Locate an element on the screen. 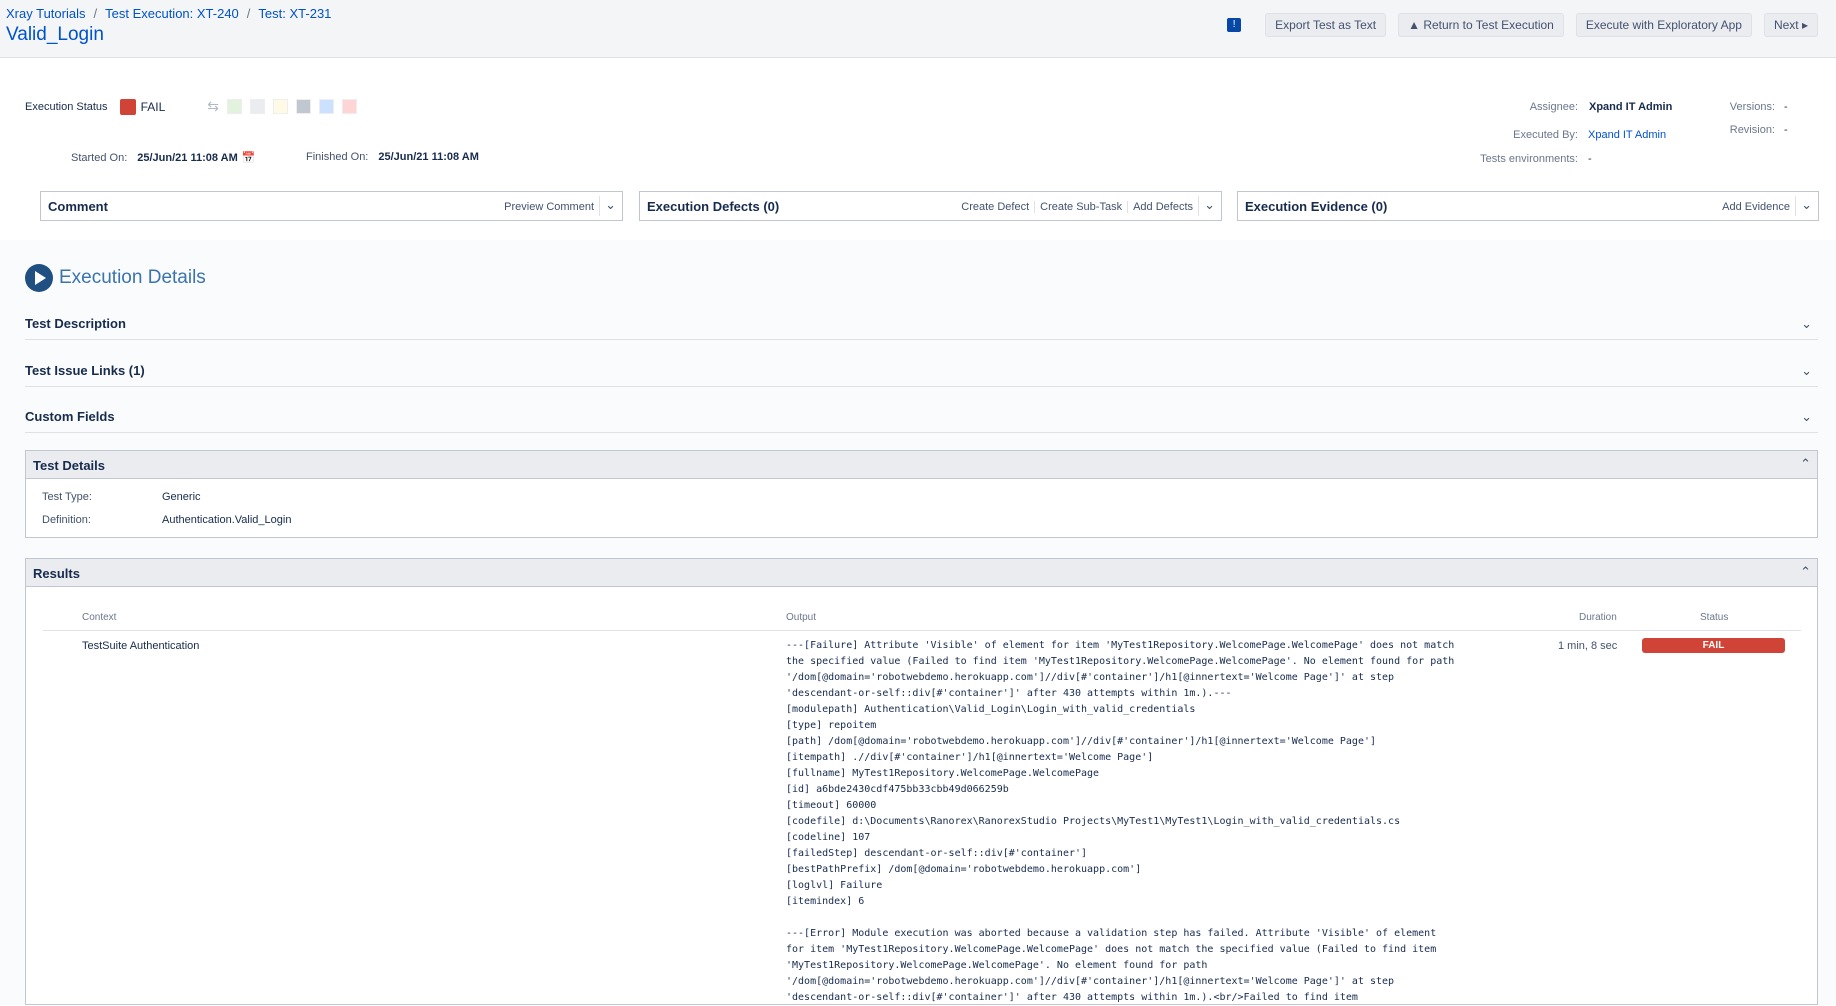 This screenshot has width=1836, height=1006. execute-exploratory-button: Execute with Exploratory App is located at coordinates (1663, 25).